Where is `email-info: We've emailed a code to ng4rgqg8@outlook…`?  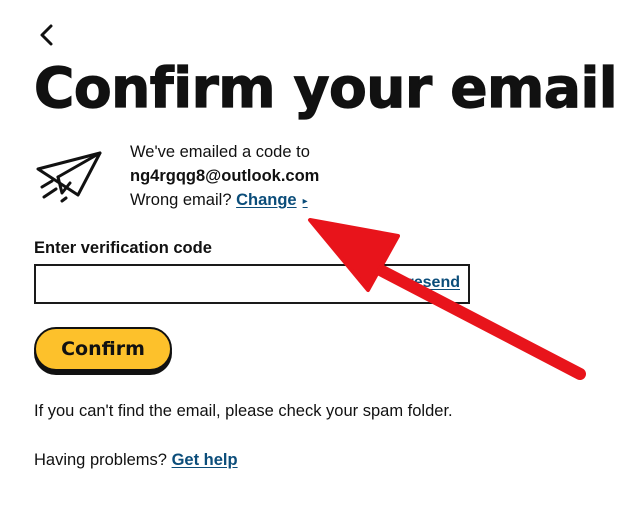 email-info: We've emailed a code to ng4rgqg8@outlook… is located at coordinates (224, 177).